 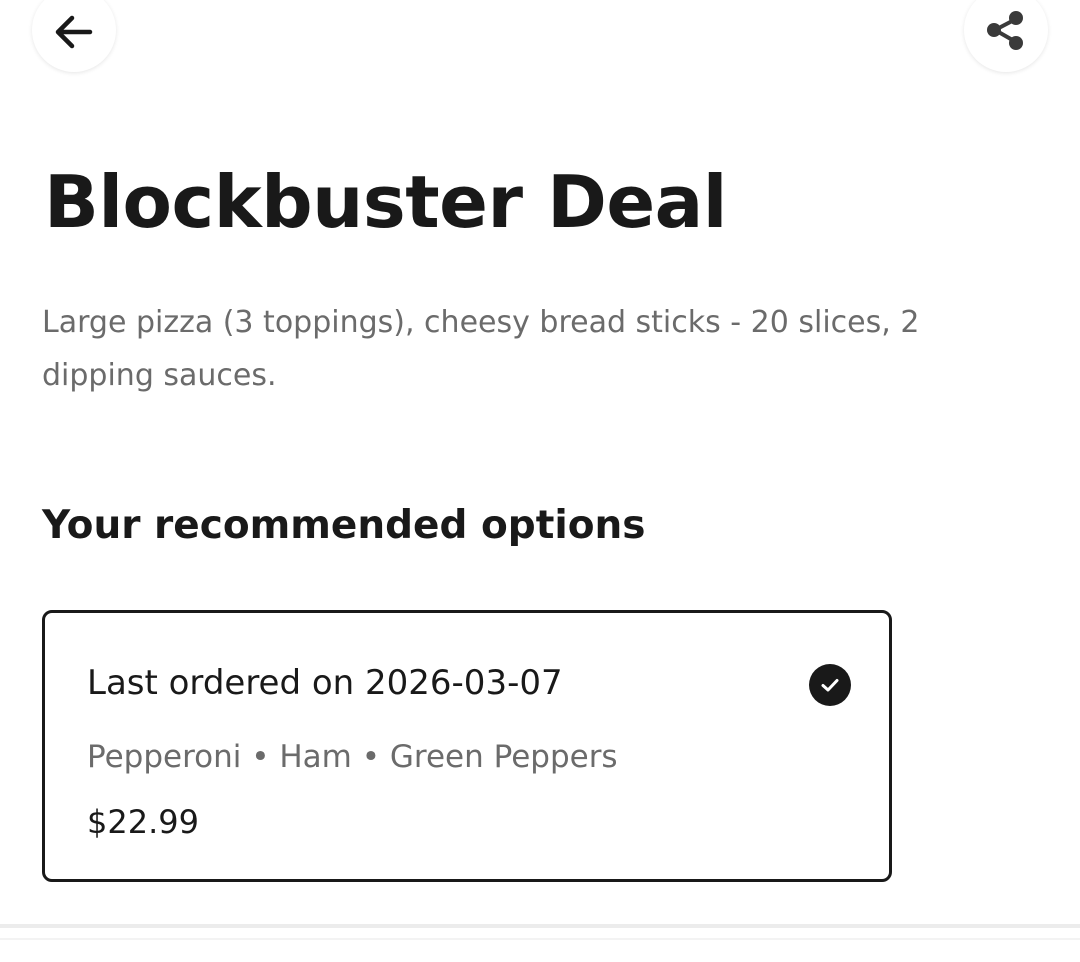 What do you see at coordinates (143, 822) in the screenshot?
I see `option-price: $22.99` at bounding box center [143, 822].